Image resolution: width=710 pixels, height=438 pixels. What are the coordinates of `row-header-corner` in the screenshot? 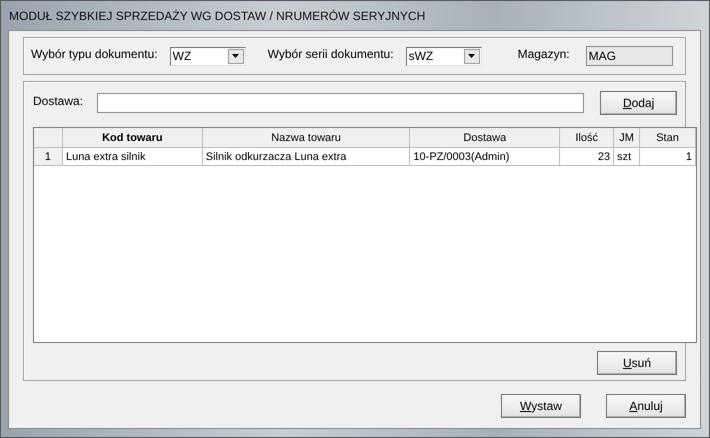 It's located at (48, 138).